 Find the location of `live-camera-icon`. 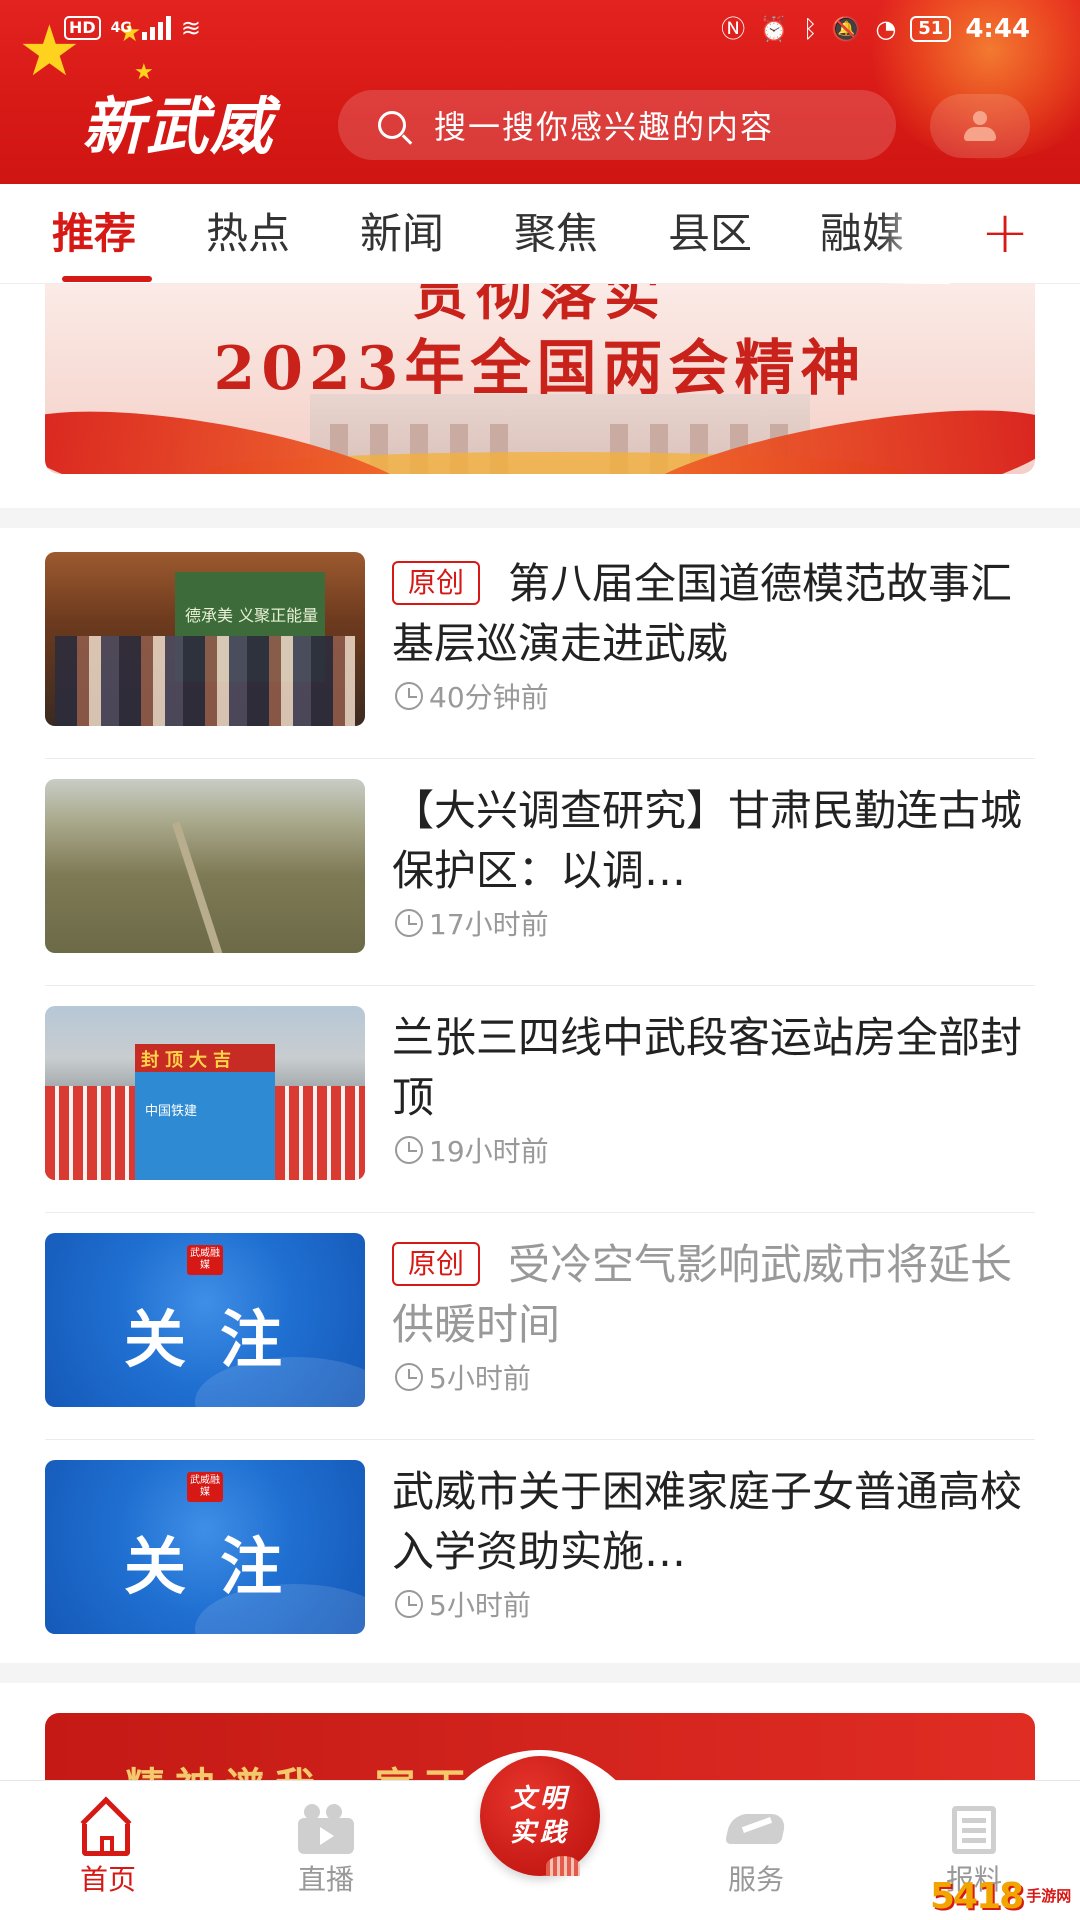

live-camera-icon is located at coordinates (326, 1829).